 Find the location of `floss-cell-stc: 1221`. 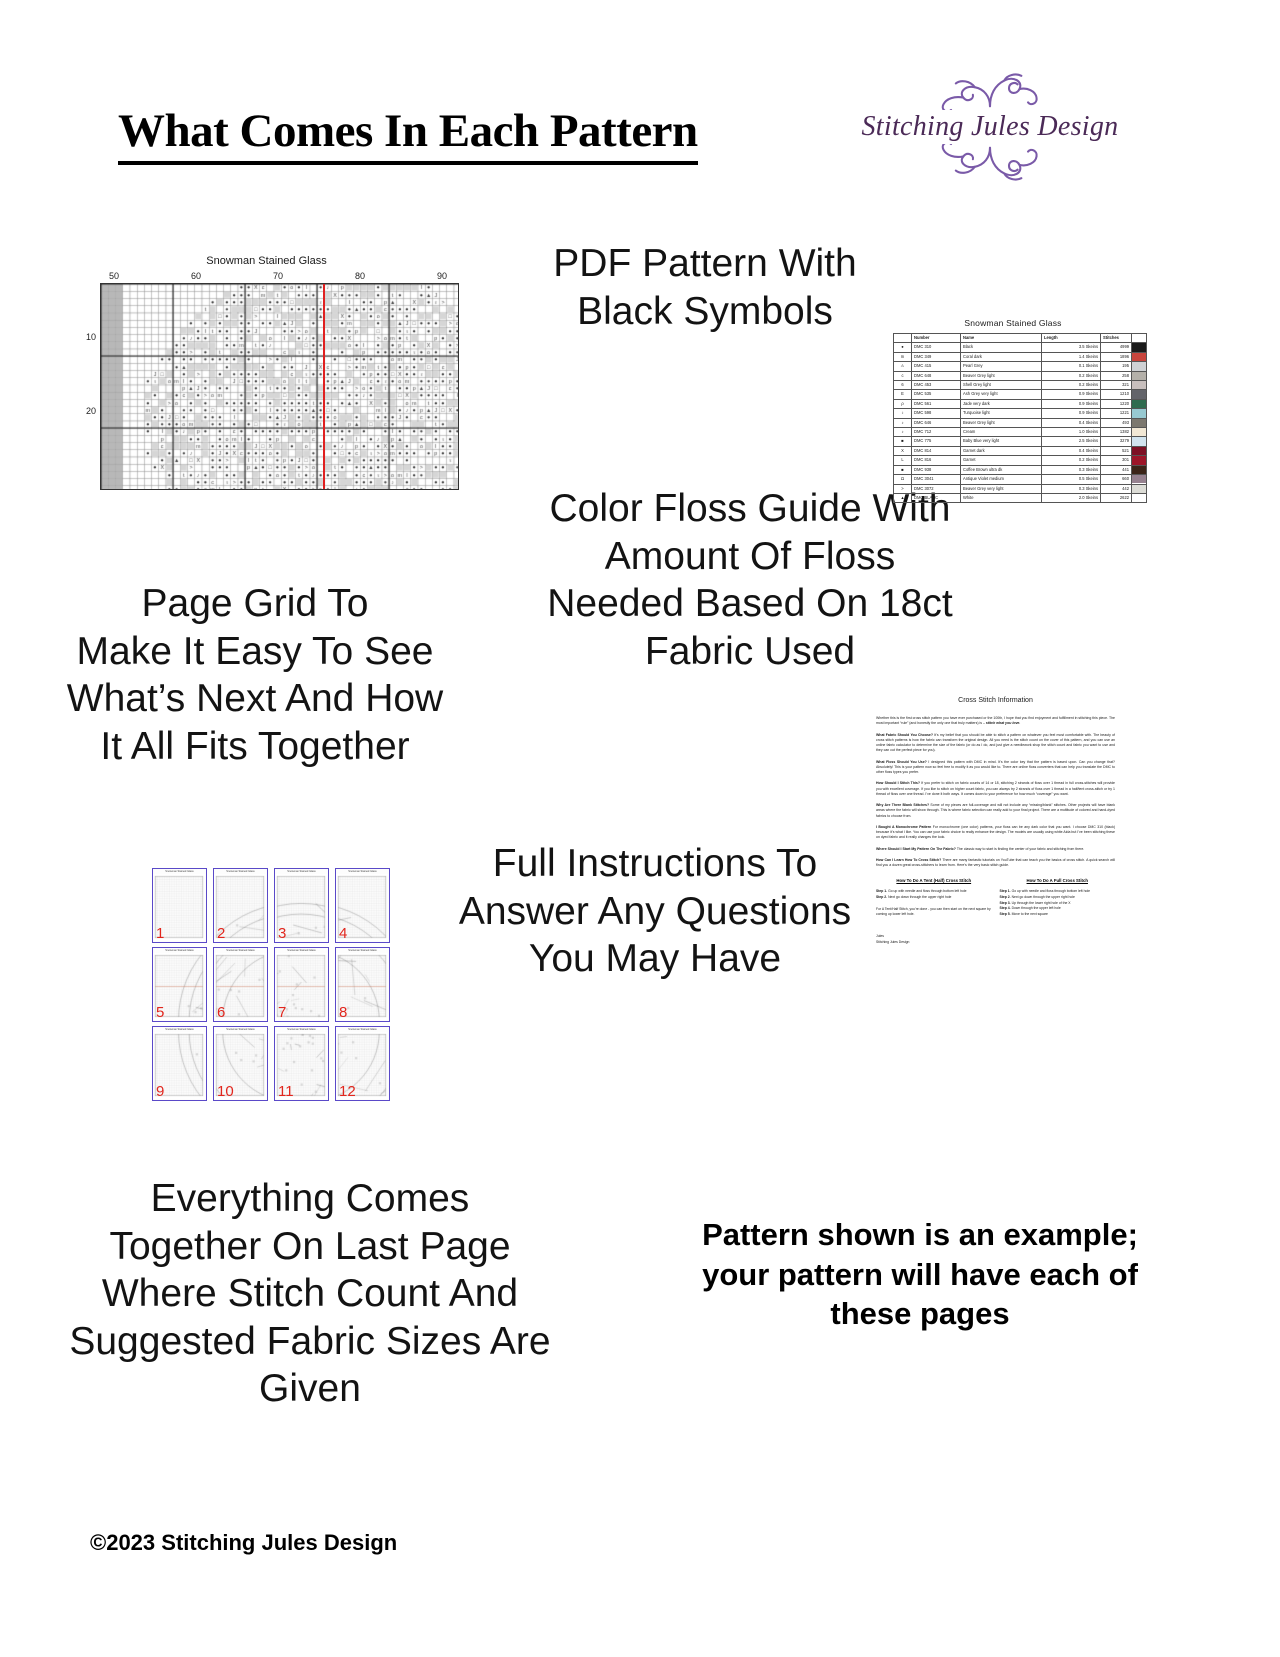

floss-cell-stc: 1221 is located at coordinates (1116, 413).